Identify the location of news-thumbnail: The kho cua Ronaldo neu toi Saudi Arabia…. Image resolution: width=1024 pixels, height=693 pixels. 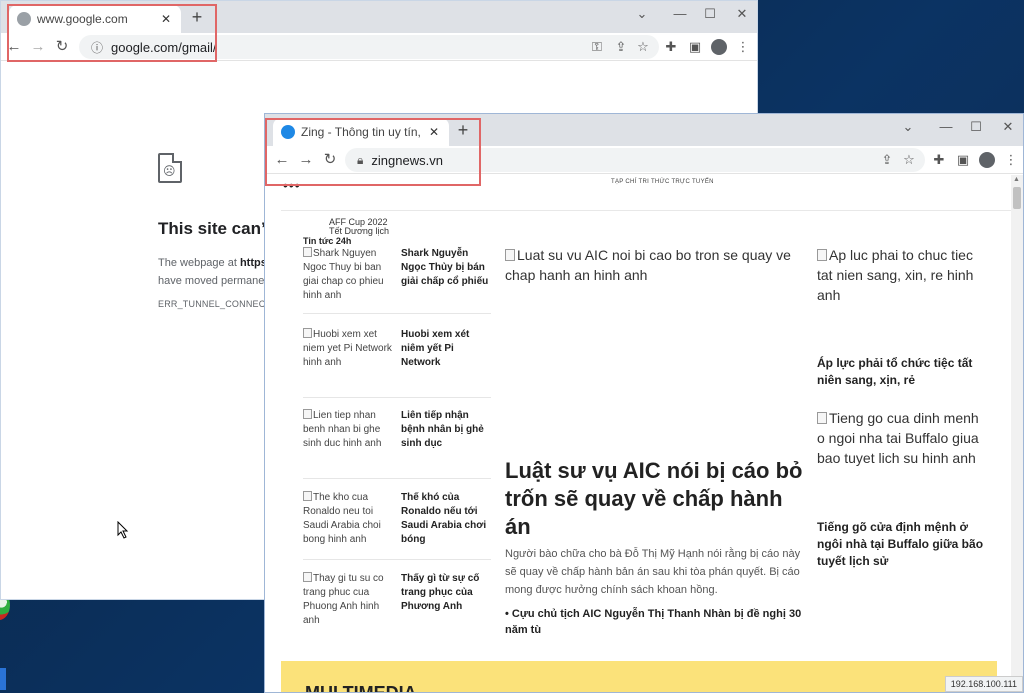
(349, 519).